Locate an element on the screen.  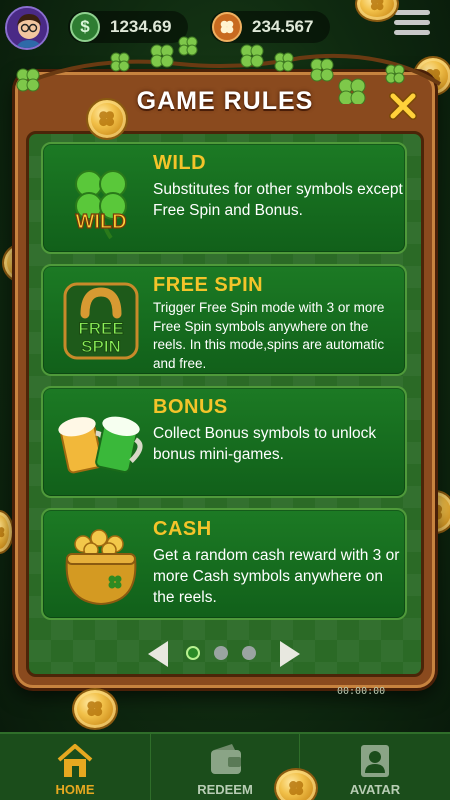
wallet-icon is located at coordinates (226, 759).